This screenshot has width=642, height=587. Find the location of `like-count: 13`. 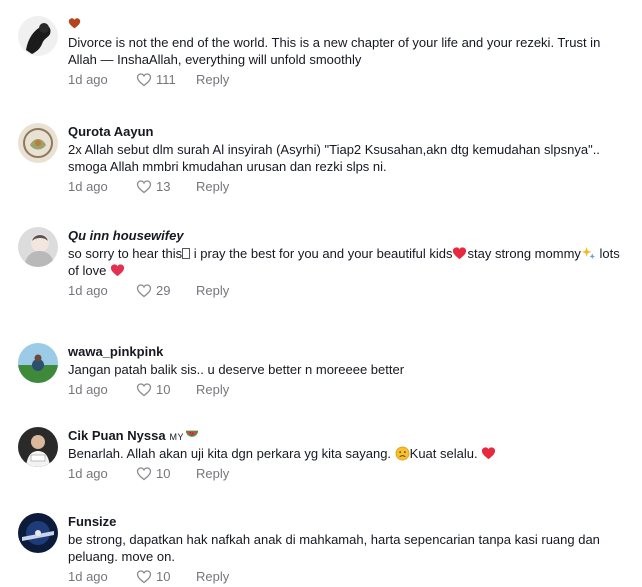

like-count: 13 is located at coordinates (163, 186).